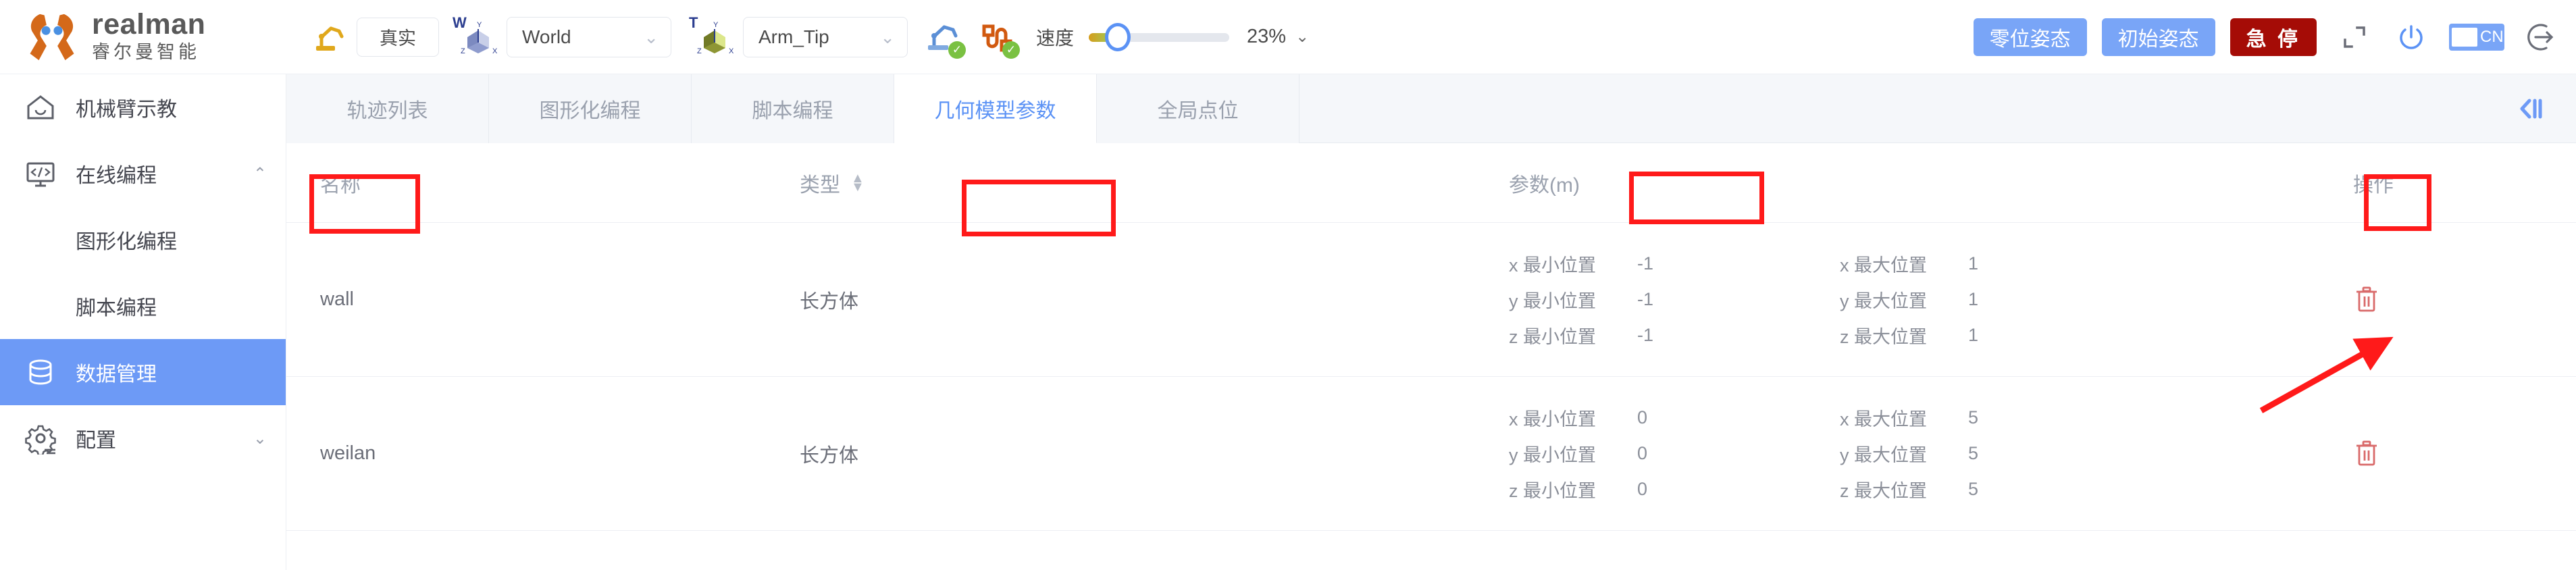 The image size is (2576, 570). I want to click on chevron-up-icon: ⌃, so click(260, 174).